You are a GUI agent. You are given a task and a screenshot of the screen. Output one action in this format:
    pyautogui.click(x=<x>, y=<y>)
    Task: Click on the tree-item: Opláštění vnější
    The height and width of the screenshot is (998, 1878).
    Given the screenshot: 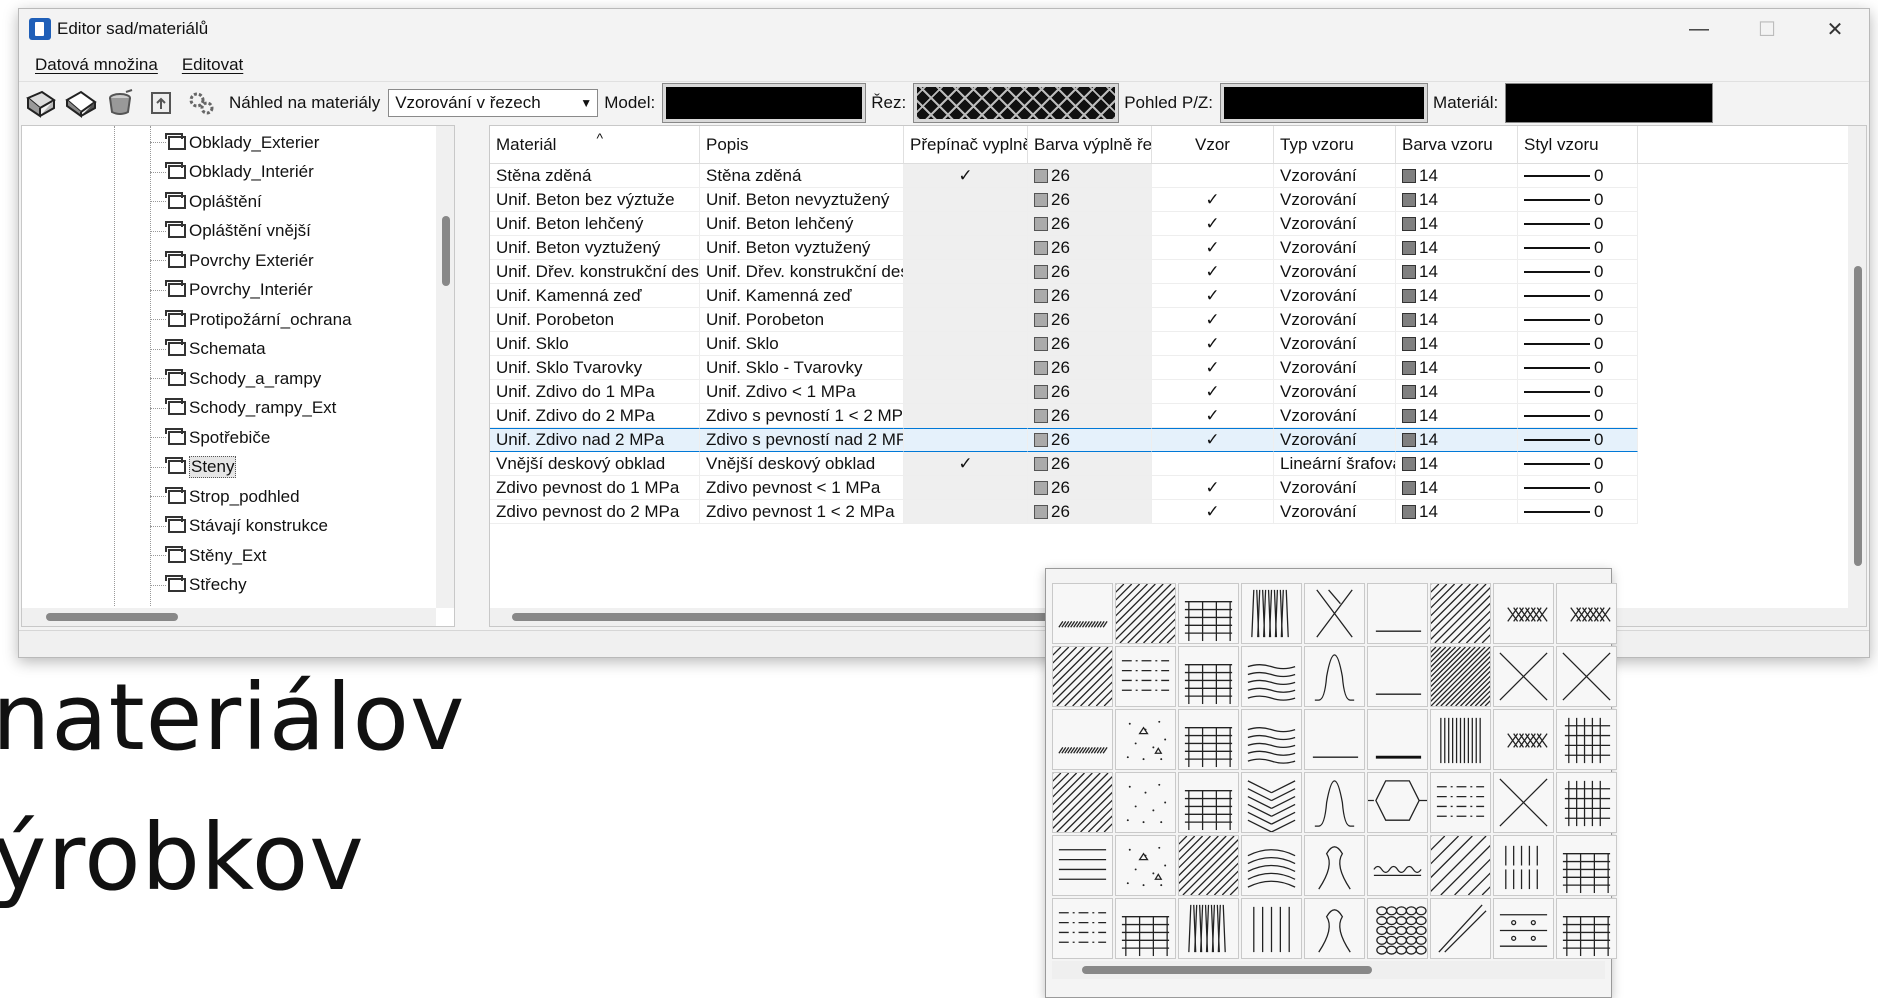 What is the action you would take?
    pyautogui.click(x=230, y=231)
    